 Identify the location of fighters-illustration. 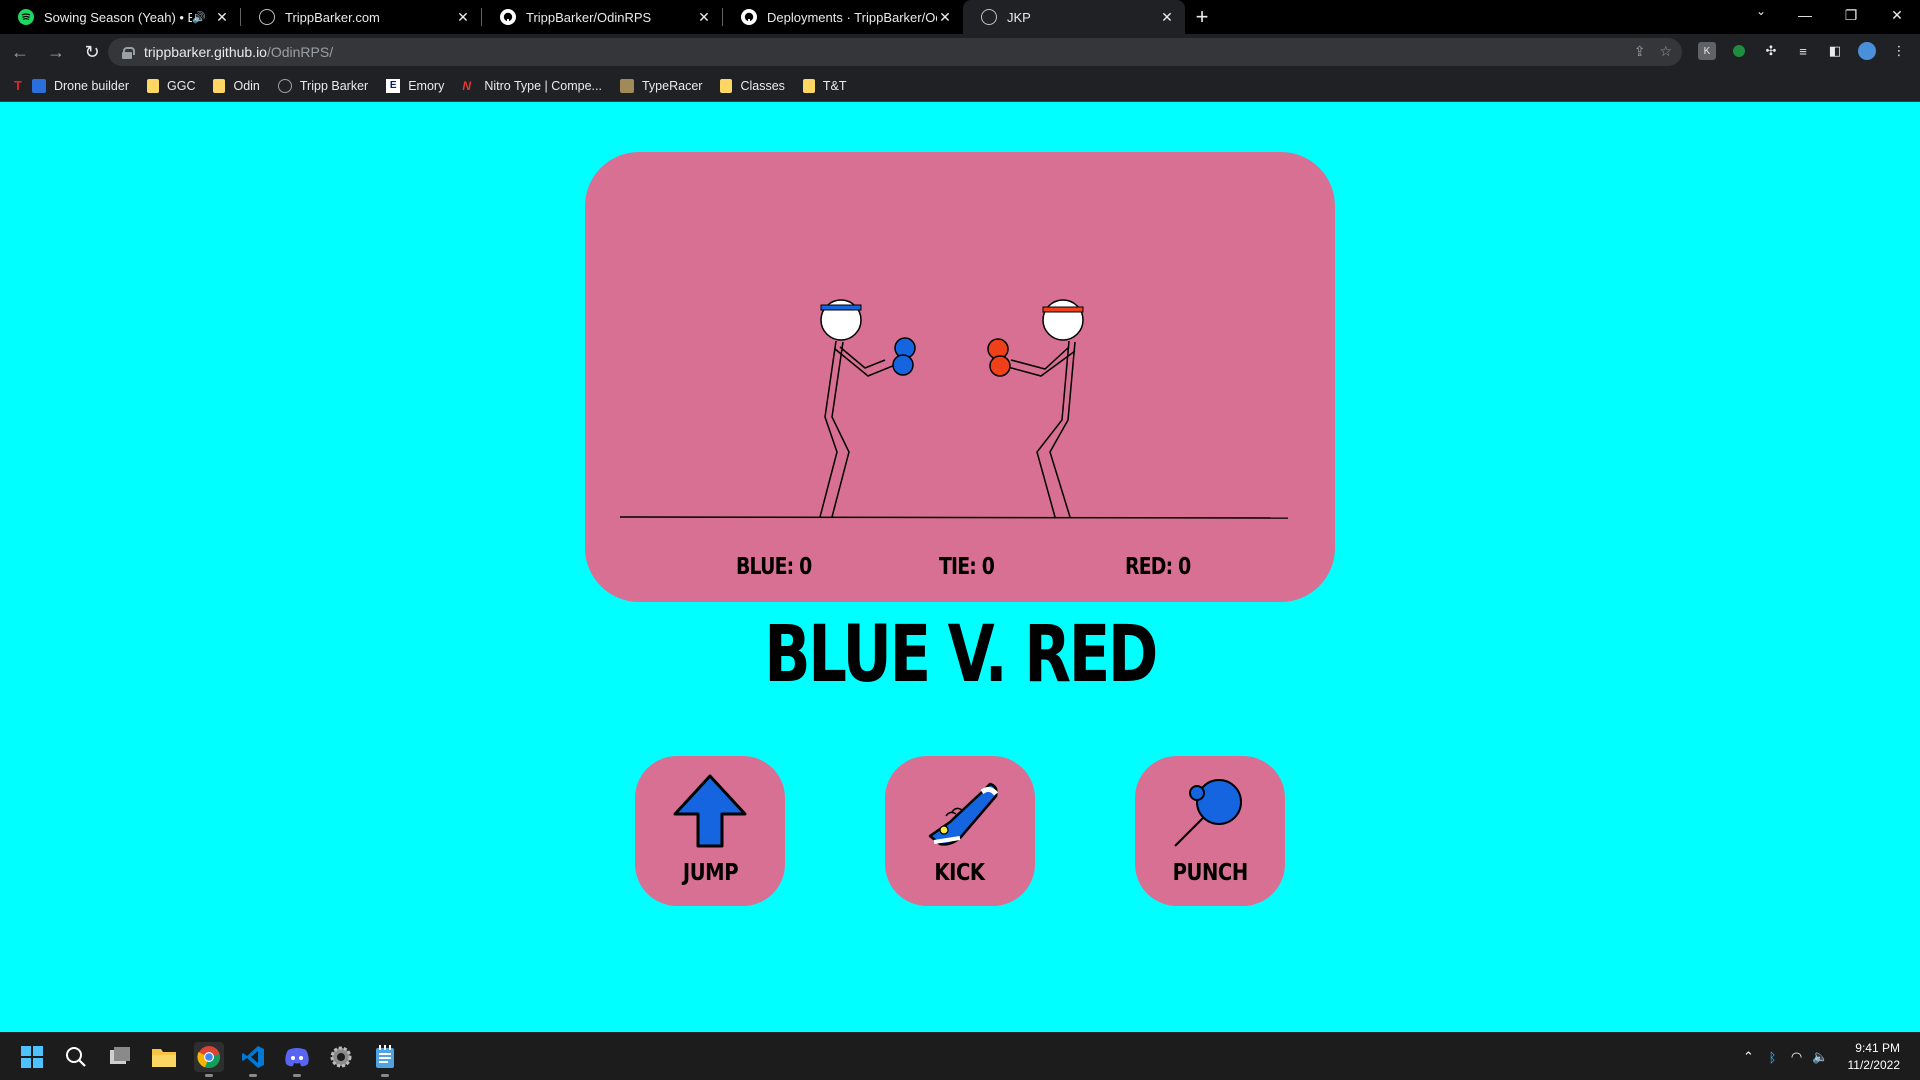
(954, 409).